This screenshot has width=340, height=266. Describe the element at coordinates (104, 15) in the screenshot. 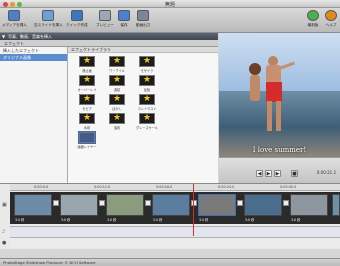

I see `preview-icon` at that location.